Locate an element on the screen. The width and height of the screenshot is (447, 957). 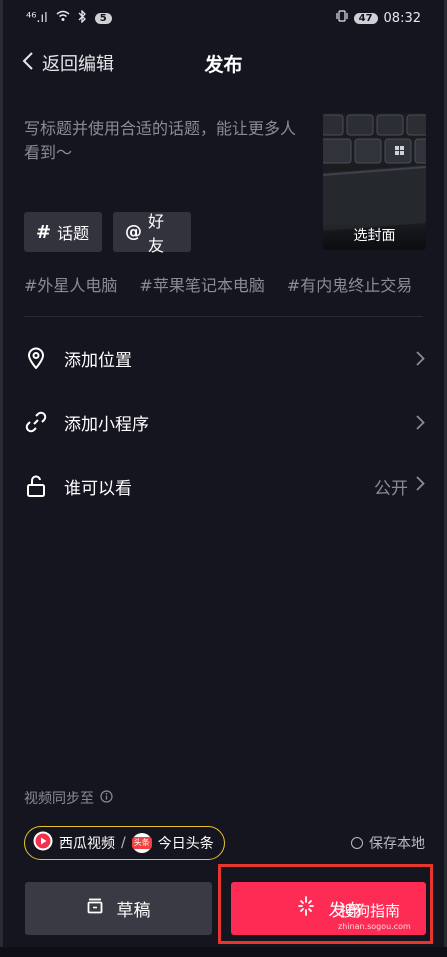
highlight-box is located at coordinates (325, 904).